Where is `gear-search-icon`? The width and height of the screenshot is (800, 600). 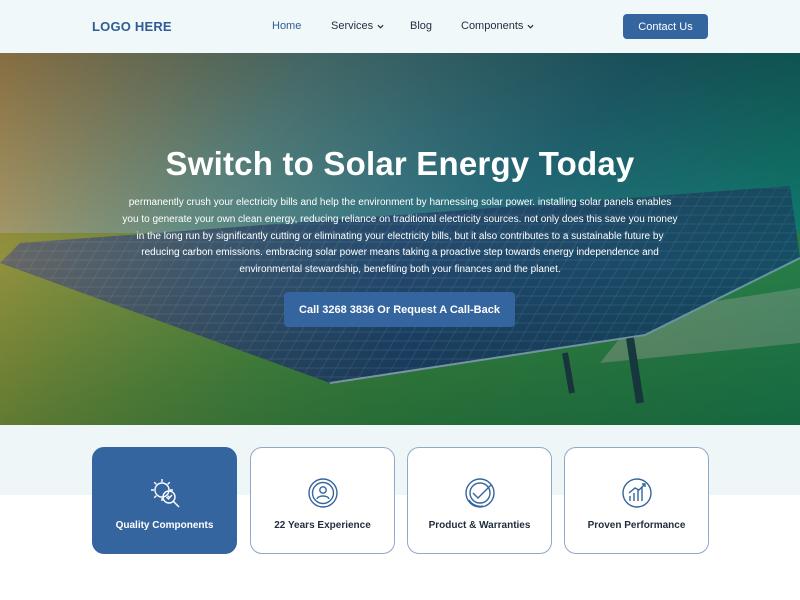
gear-search-icon is located at coordinates (164, 493).